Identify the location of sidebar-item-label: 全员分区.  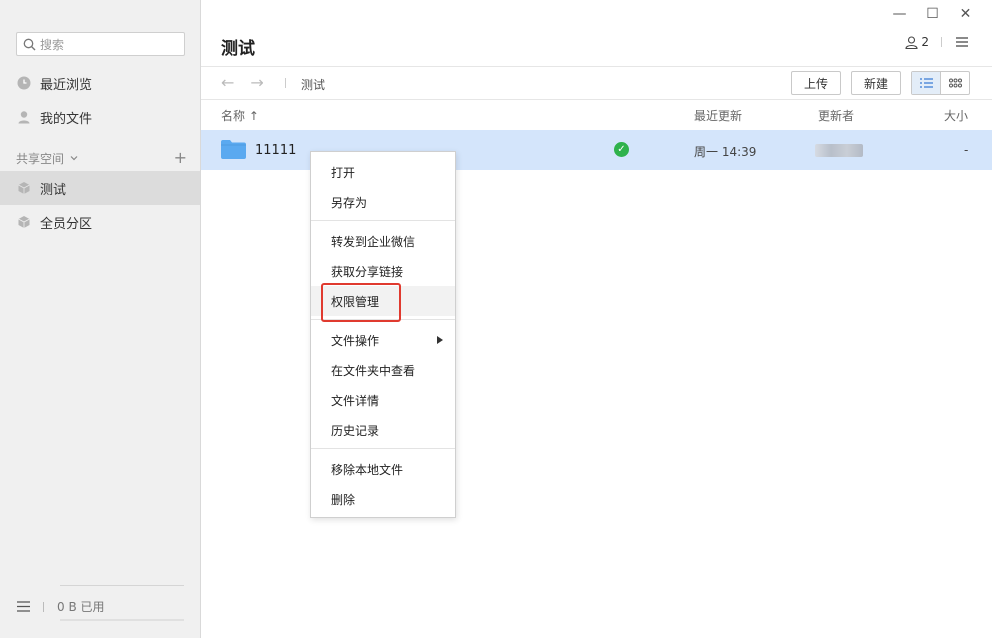
(66, 224).